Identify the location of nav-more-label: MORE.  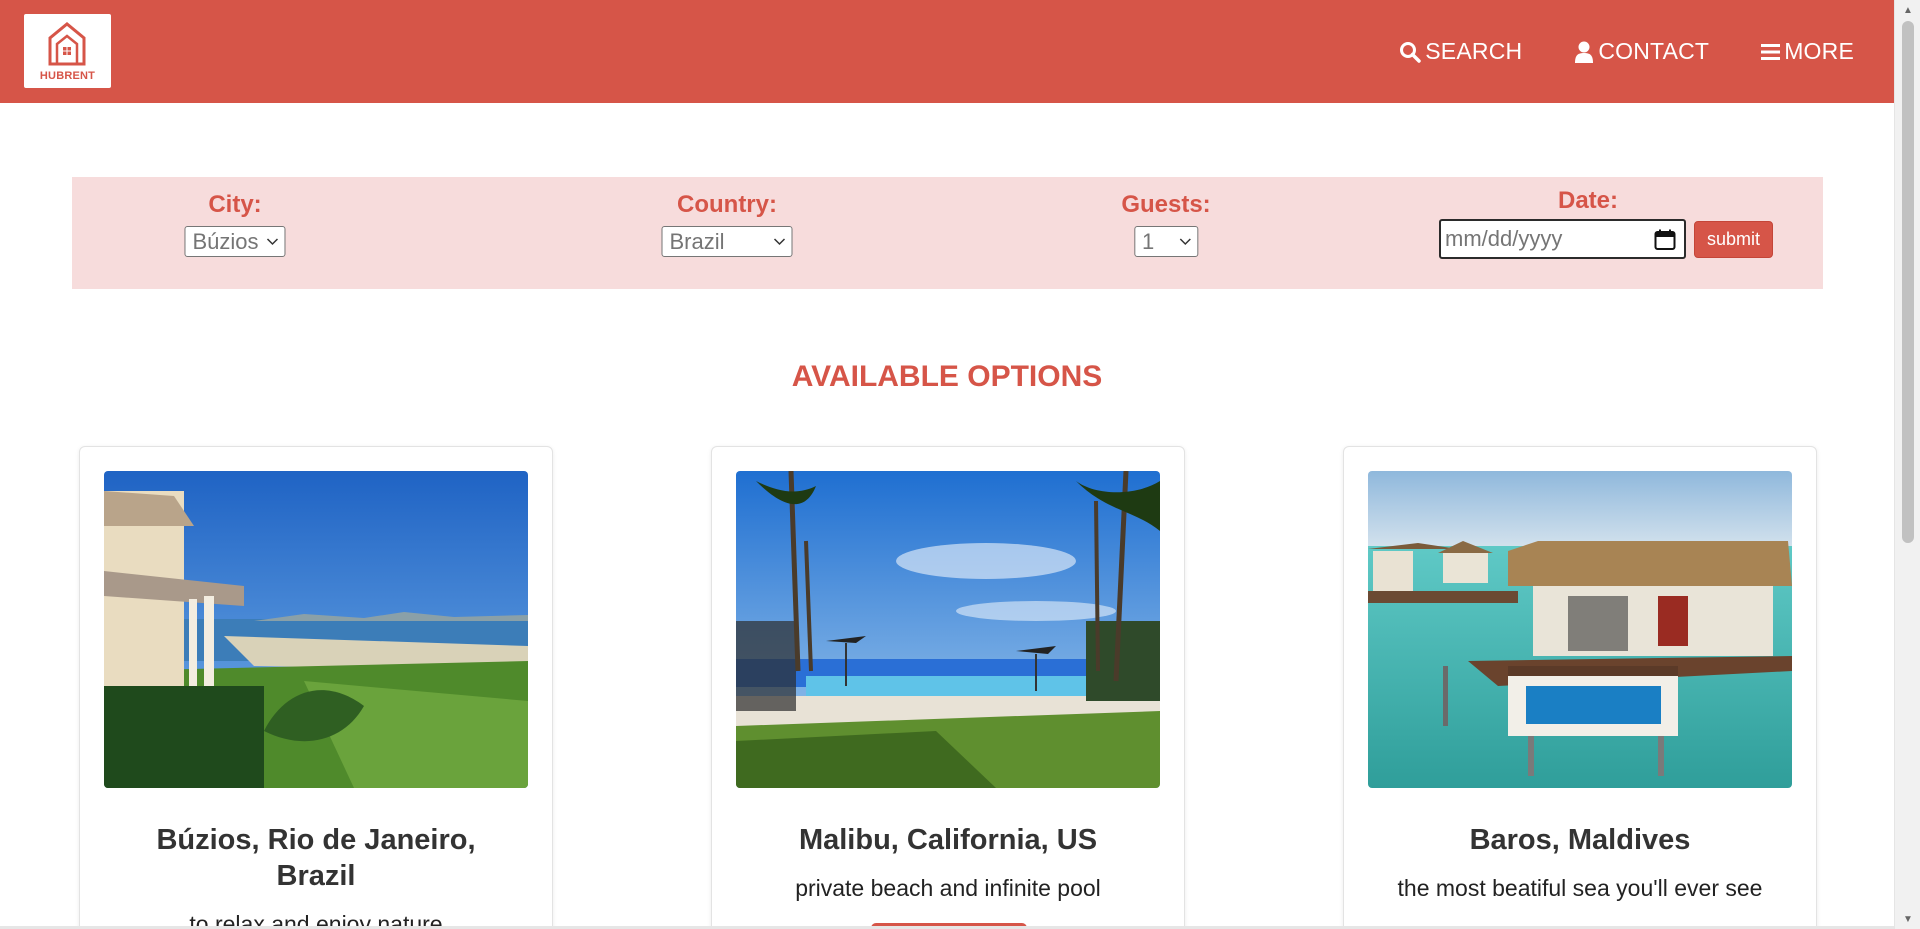
(1819, 51).